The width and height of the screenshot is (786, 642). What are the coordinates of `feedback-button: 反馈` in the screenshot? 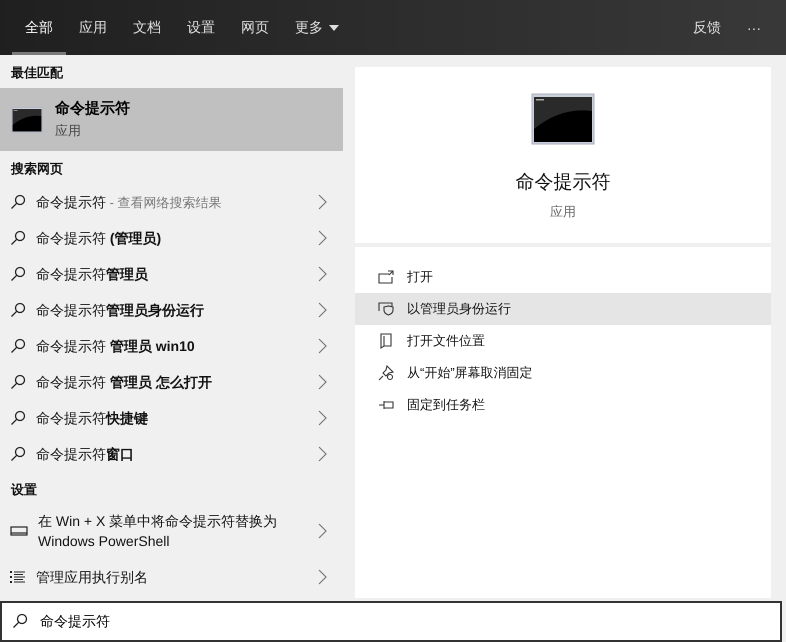 It's located at (707, 27).